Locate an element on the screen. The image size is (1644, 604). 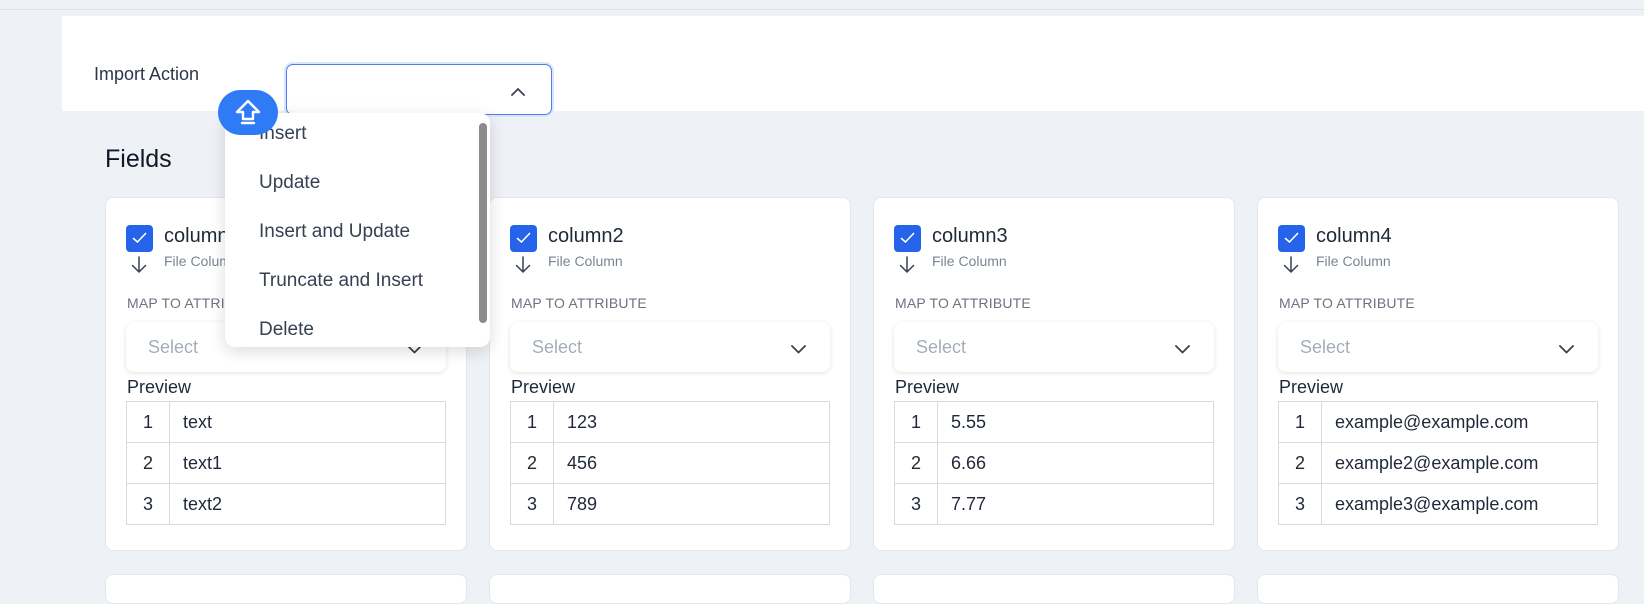
row-value: example@example.com is located at coordinates (1459, 422).